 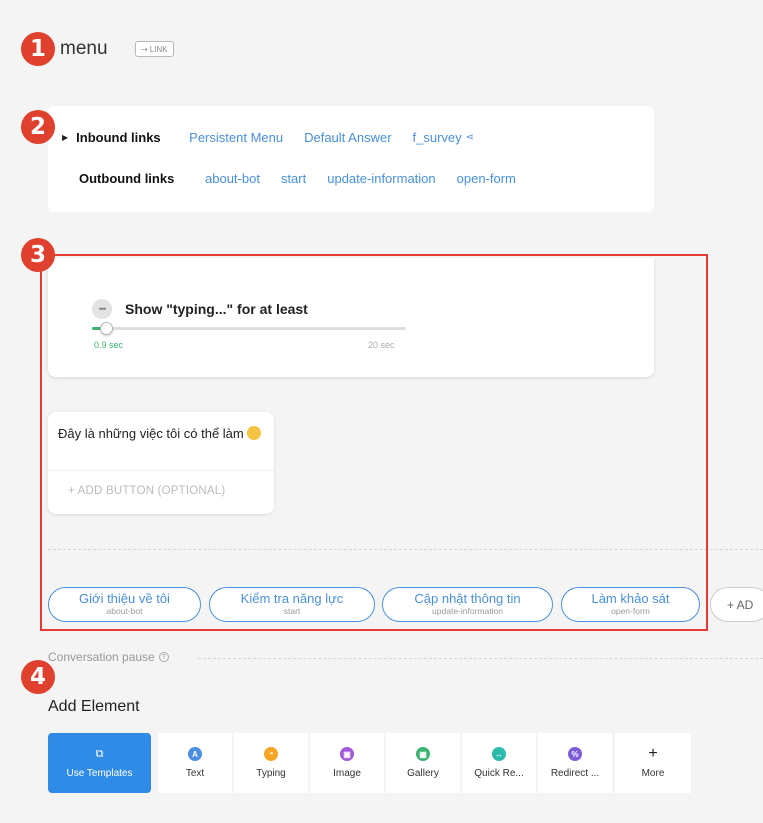 I want to click on inbound-links-label: Inbound links, so click(x=118, y=137).